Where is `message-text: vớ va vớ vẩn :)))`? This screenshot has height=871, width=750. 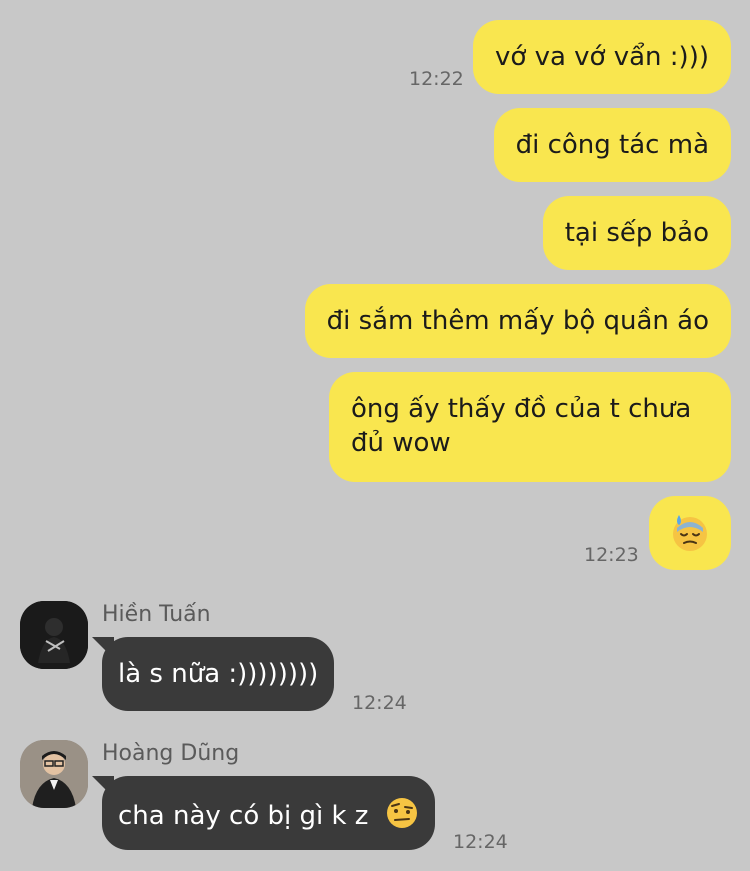
message-text: vớ va vớ vẩn :))) is located at coordinates (602, 57).